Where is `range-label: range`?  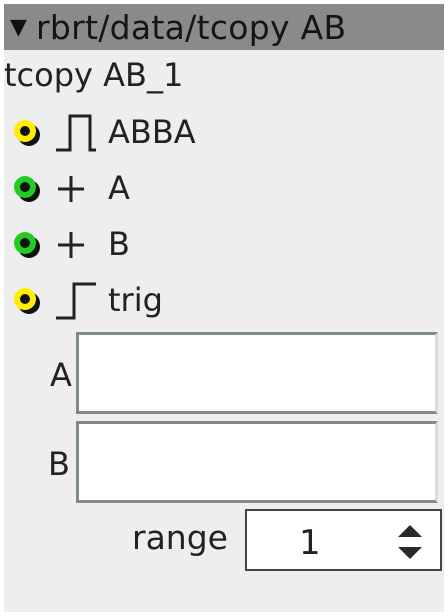
range-label: range is located at coordinates (180, 537).